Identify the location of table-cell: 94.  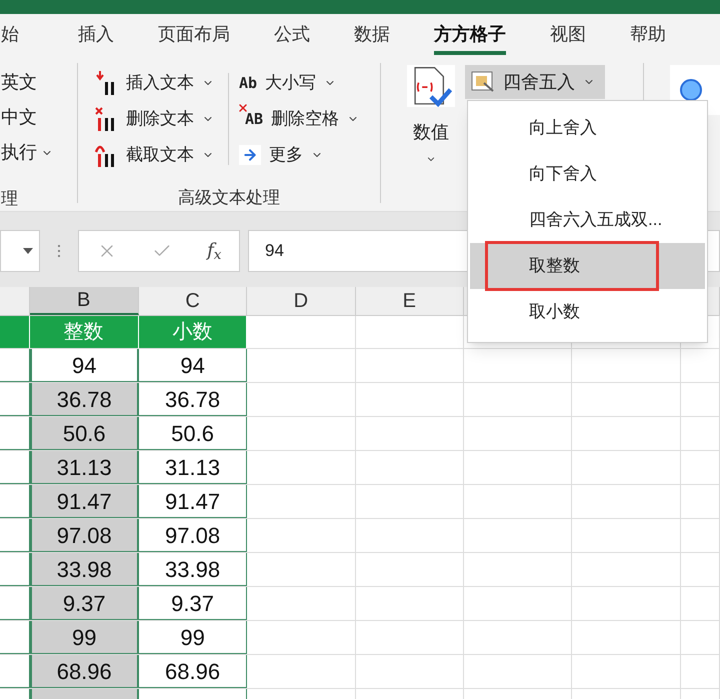
(193, 365).